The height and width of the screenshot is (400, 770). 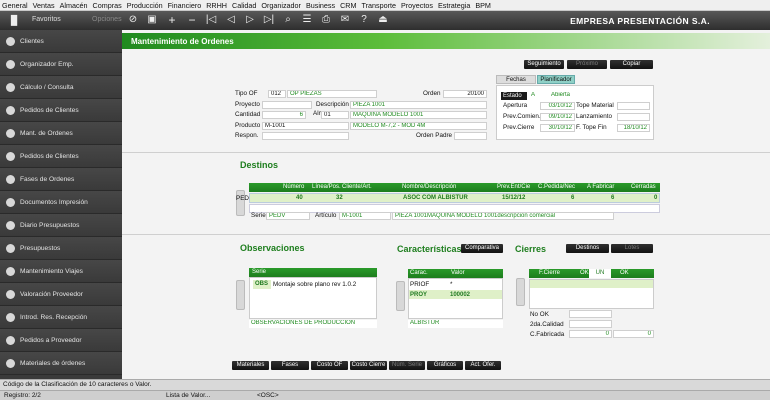 What do you see at coordinates (216, 5) in the screenshot?
I see `menu-rrhh: RRHH` at bounding box center [216, 5].